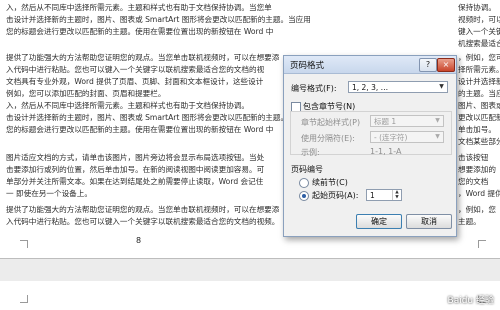 The image size is (500, 310). I want to click on text-line-right: ，例如，您, so click(477, 209).